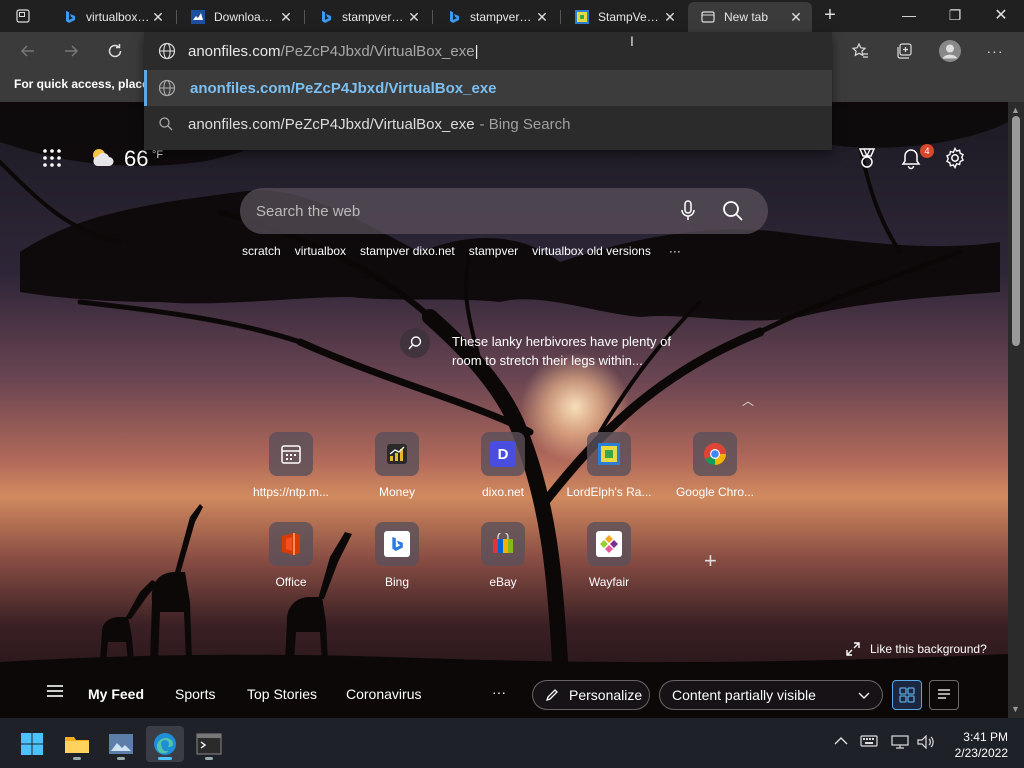 The height and width of the screenshot is (768, 1024). What do you see at coordinates (955, 158) in the screenshot?
I see `page-settings-gear-icon` at bounding box center [955, 158].